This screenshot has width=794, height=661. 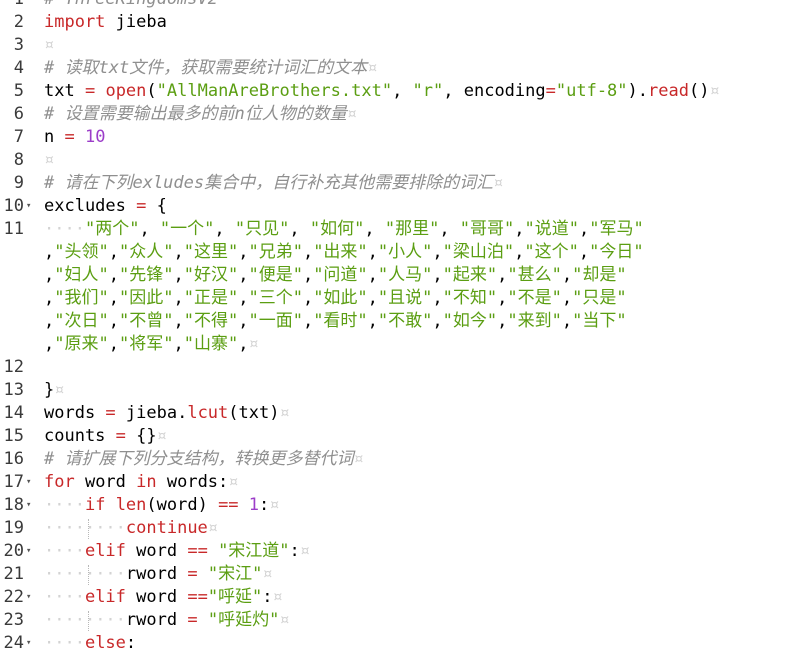 I want to click on code-token: "军马", so click(x=616, y=229).